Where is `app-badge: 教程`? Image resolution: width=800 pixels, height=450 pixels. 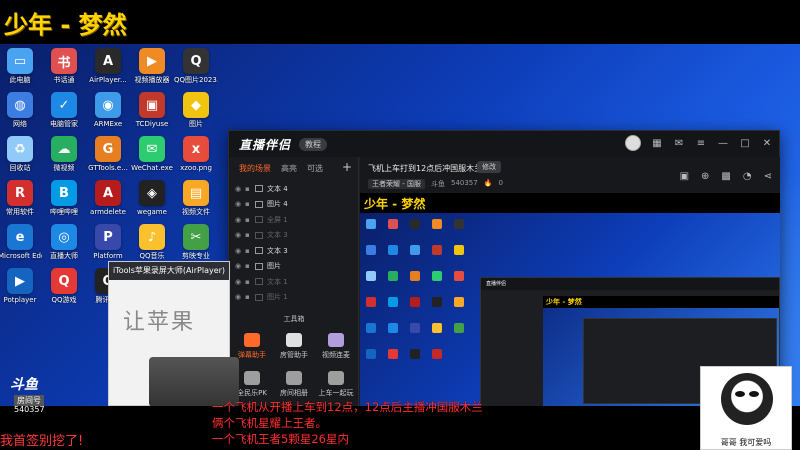
app-badge: 教程 is located at coordinates (313, 144).